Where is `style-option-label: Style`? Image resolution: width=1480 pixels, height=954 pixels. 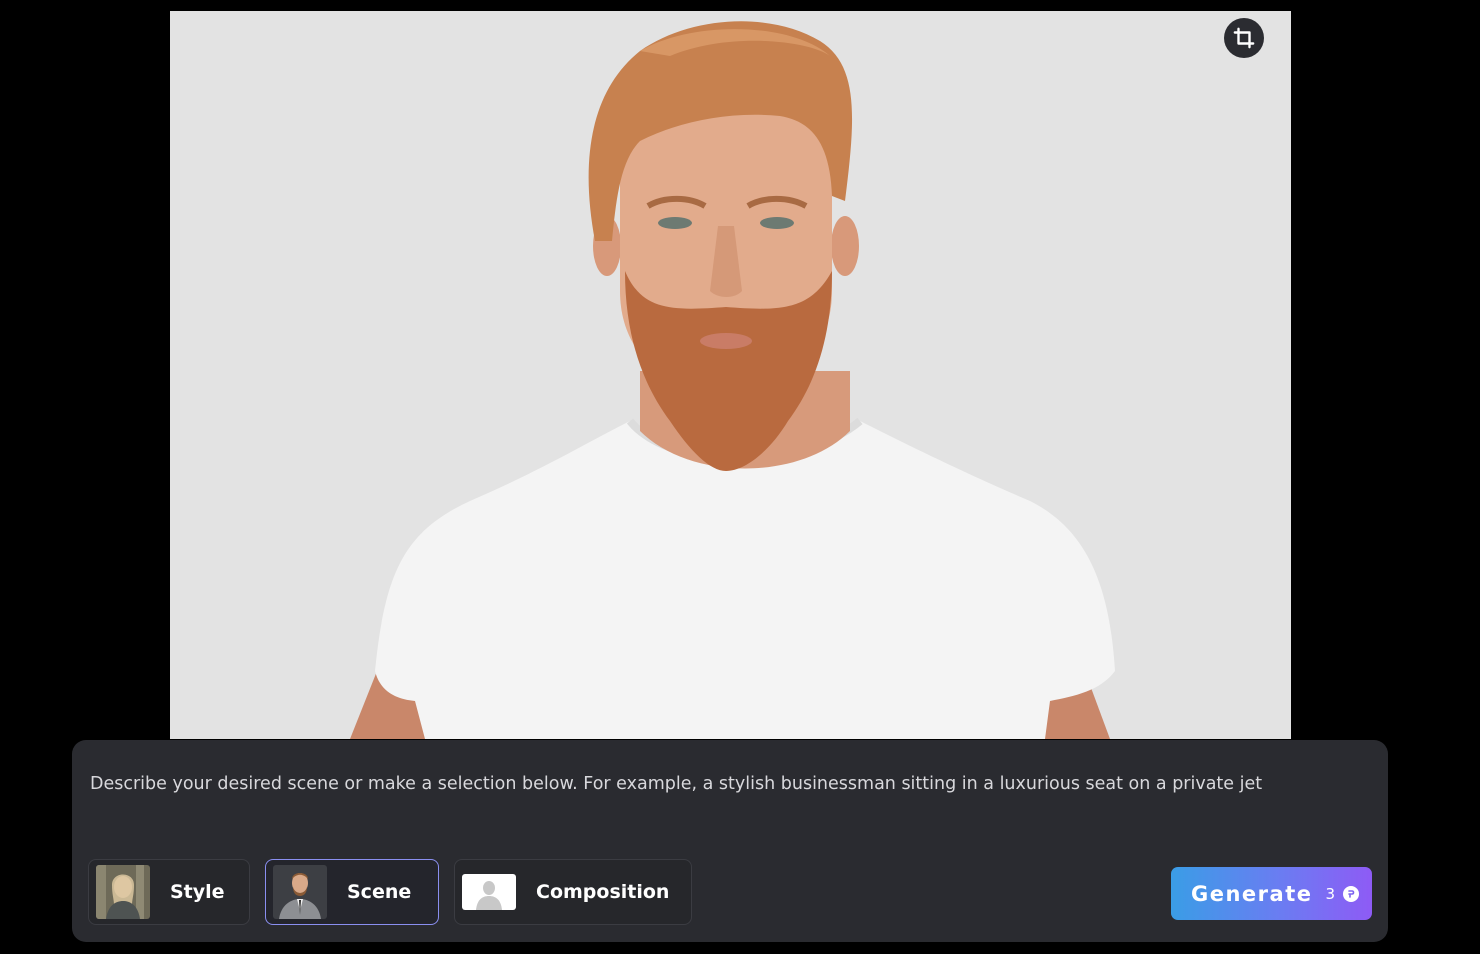 style-option-label: Style is located at coordinates (197, 892).